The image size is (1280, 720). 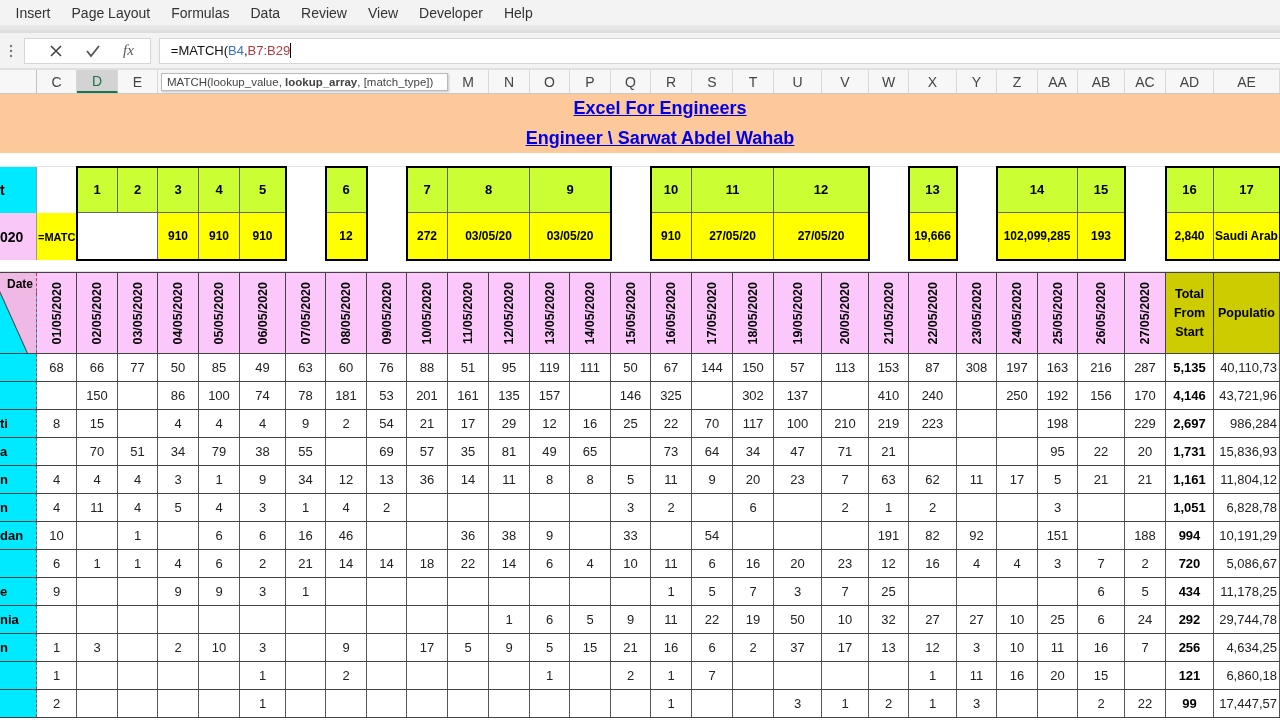 I want to click on column-header: R, so click(x=671, y=81).